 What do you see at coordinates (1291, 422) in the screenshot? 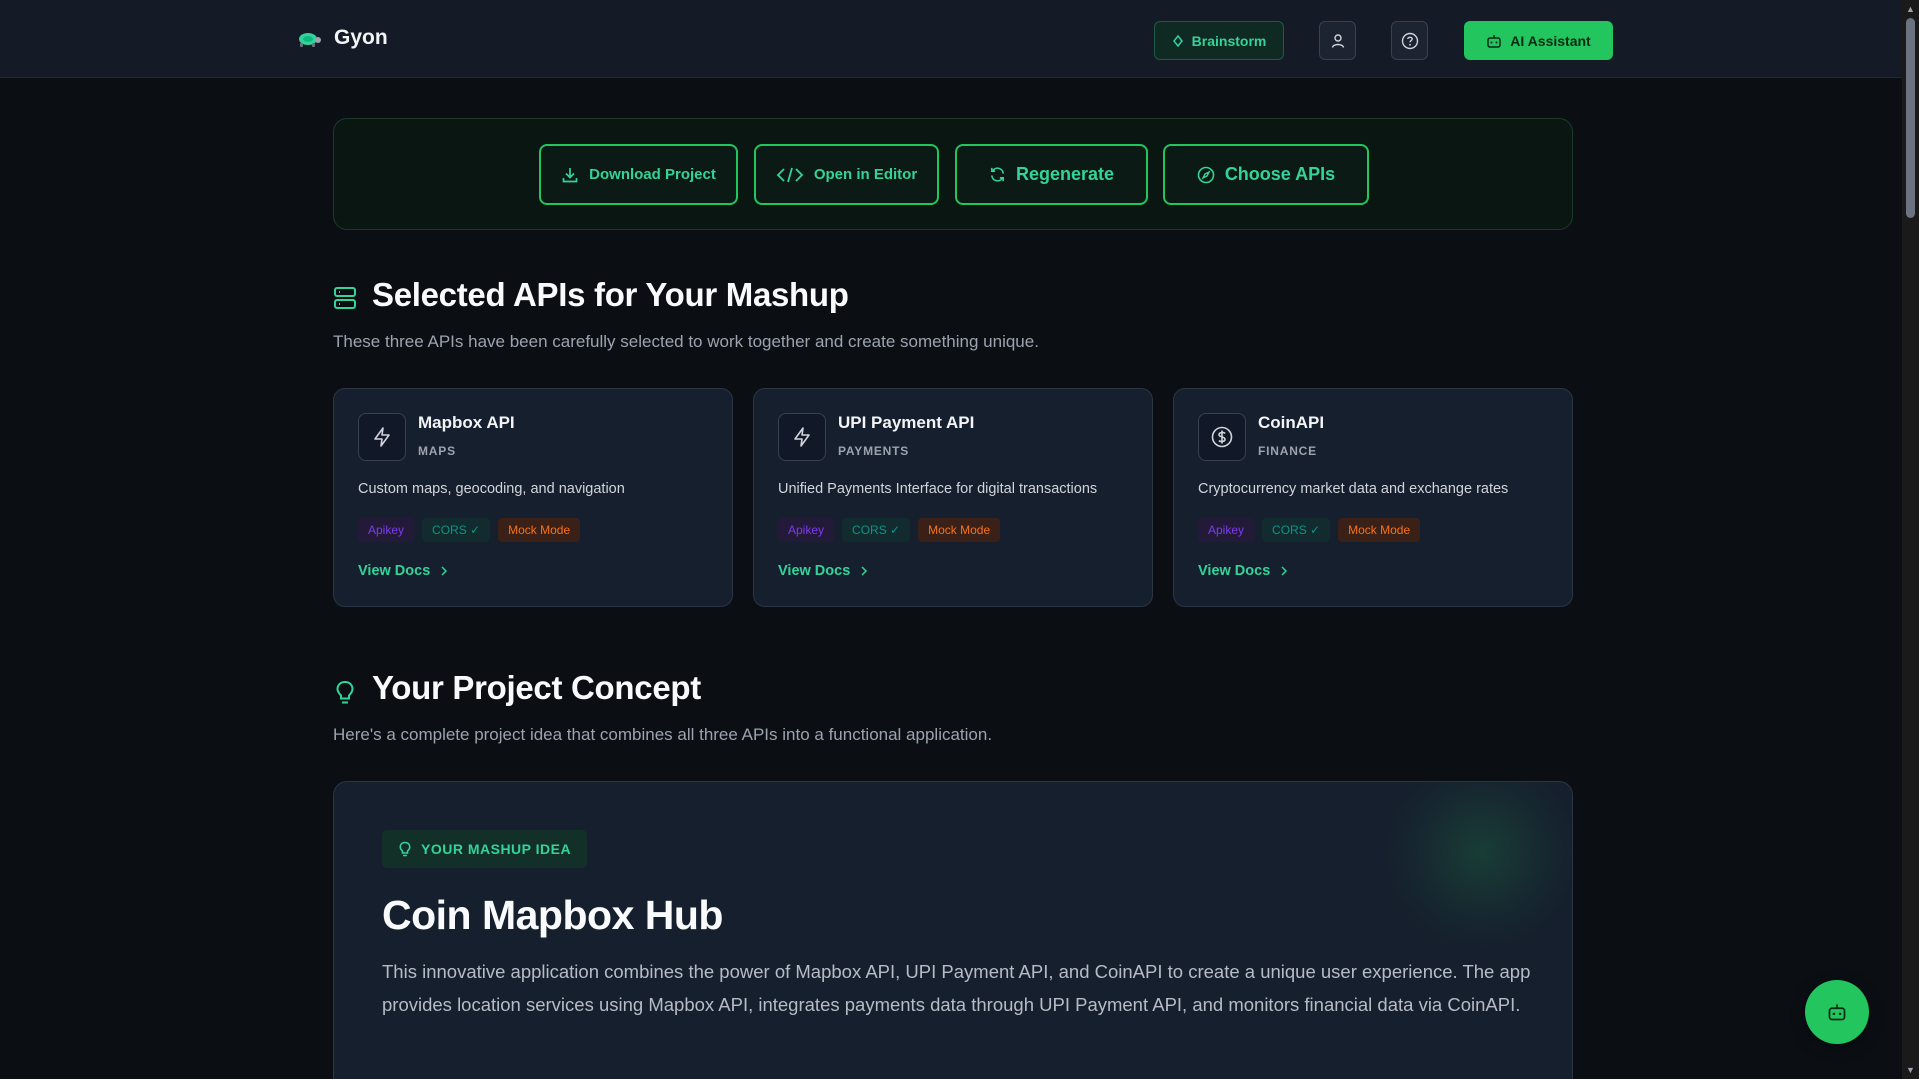
I see `api-name: CoinAPI` at bounding box center [1291, 422].